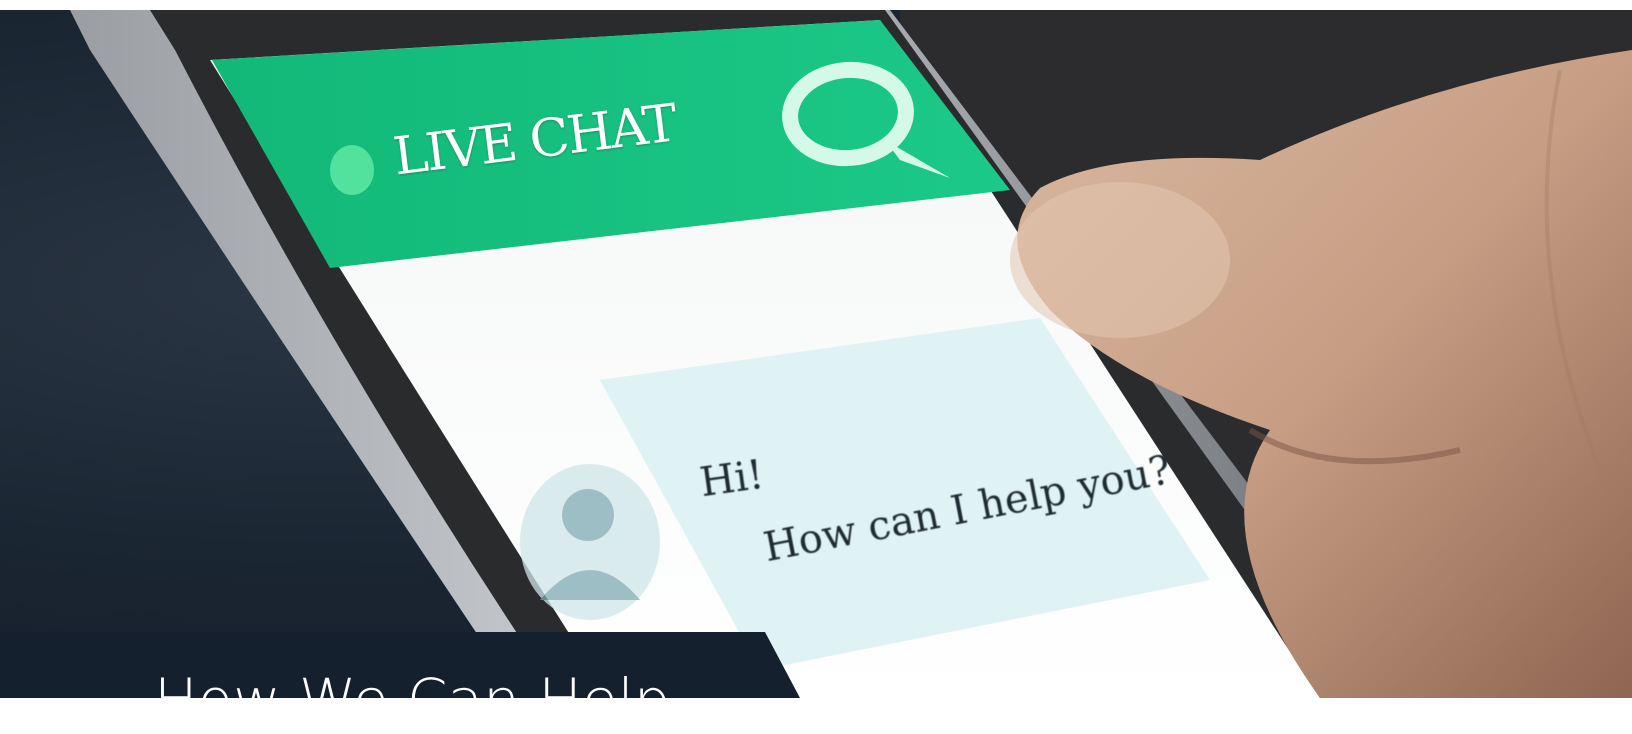  I want to click on section-title: How We Can Help, so click(412, 700).